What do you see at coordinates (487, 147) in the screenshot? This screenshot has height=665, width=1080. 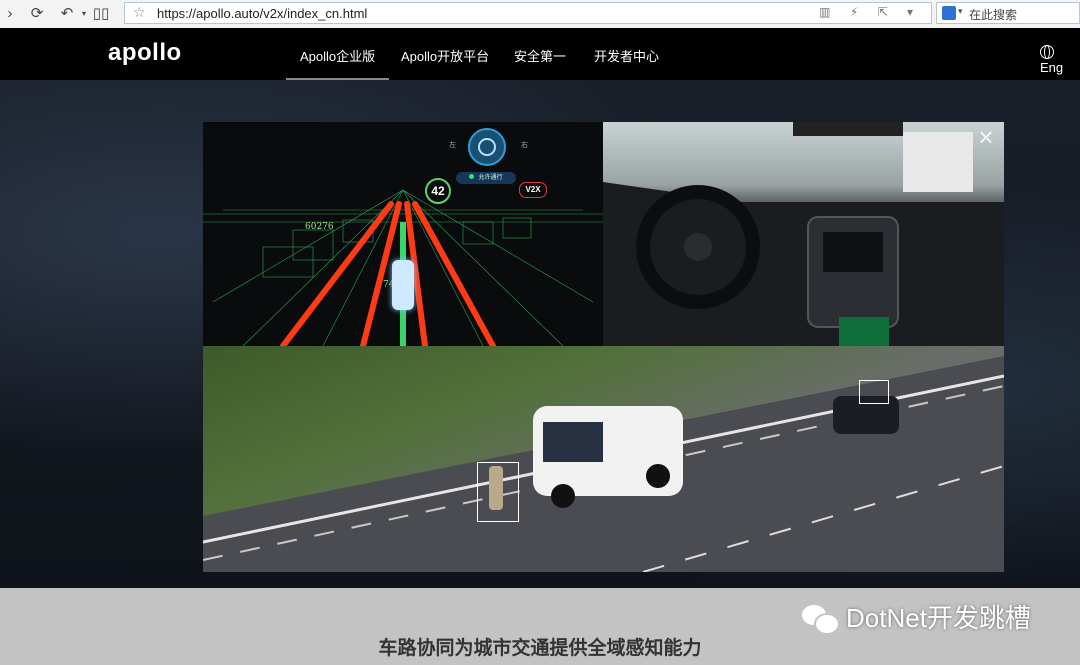 I see `steering-wheel-icon` at bounding box center [487, 147].